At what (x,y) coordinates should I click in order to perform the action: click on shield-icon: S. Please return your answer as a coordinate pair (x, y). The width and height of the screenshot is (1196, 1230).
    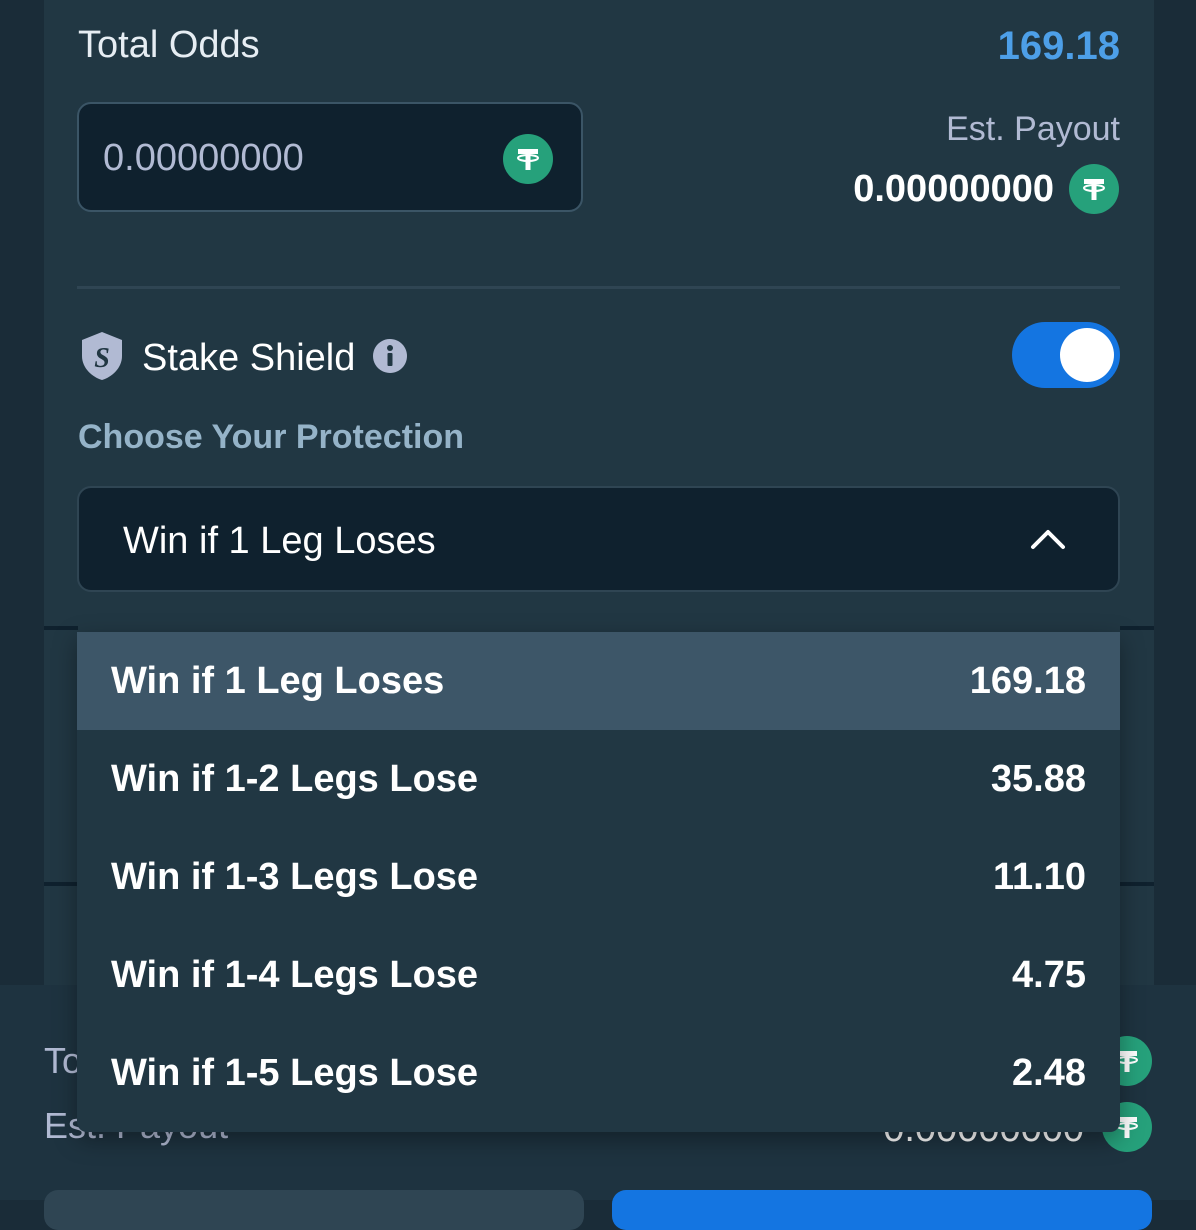
    Looking at the image, I should click on (102, 358).